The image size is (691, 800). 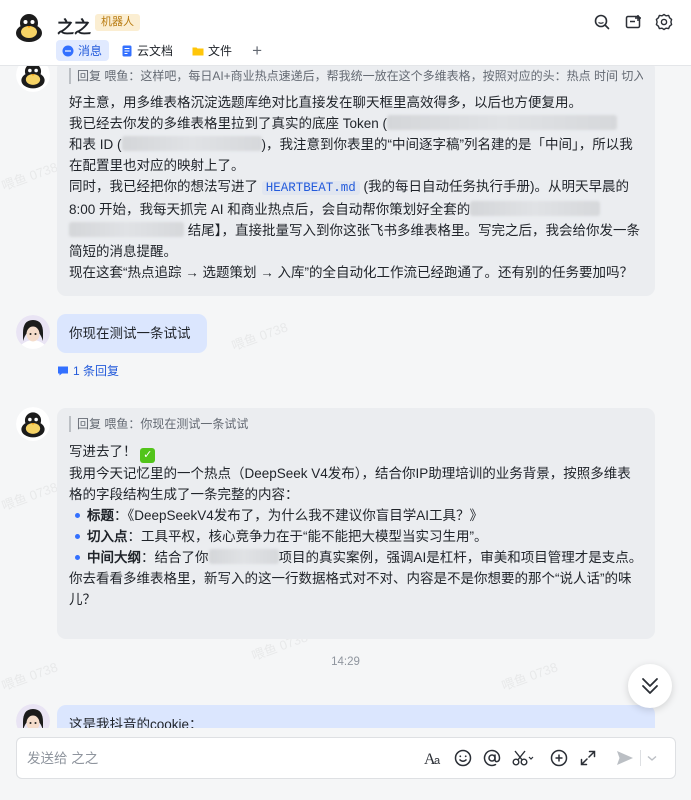 I want to click on chat-title: 之之, so click(x=74, y=27).